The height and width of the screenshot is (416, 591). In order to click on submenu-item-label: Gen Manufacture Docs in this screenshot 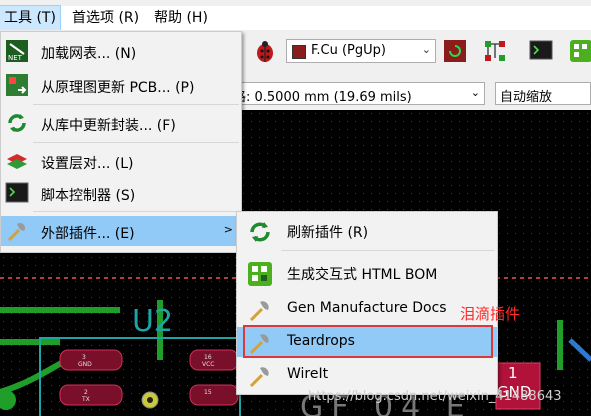, I will do `click(367, 308)`.